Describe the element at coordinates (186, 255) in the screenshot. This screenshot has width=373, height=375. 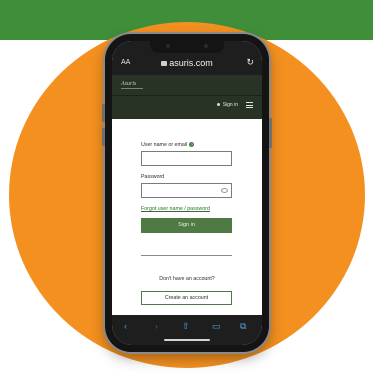
I see `form-divider` at that location.